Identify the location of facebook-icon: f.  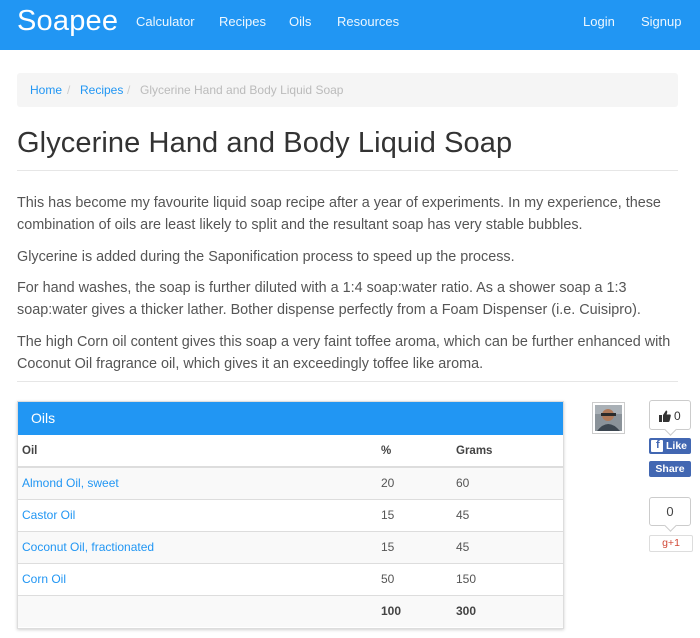
(657, 445).